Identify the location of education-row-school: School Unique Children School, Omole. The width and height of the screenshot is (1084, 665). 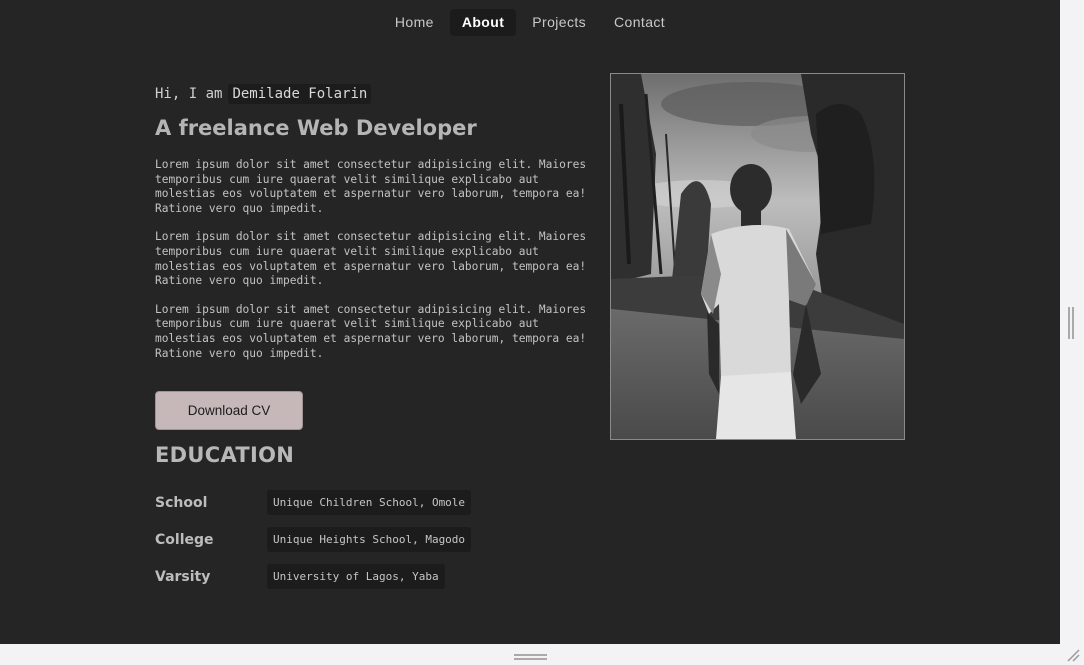
(313, 502).